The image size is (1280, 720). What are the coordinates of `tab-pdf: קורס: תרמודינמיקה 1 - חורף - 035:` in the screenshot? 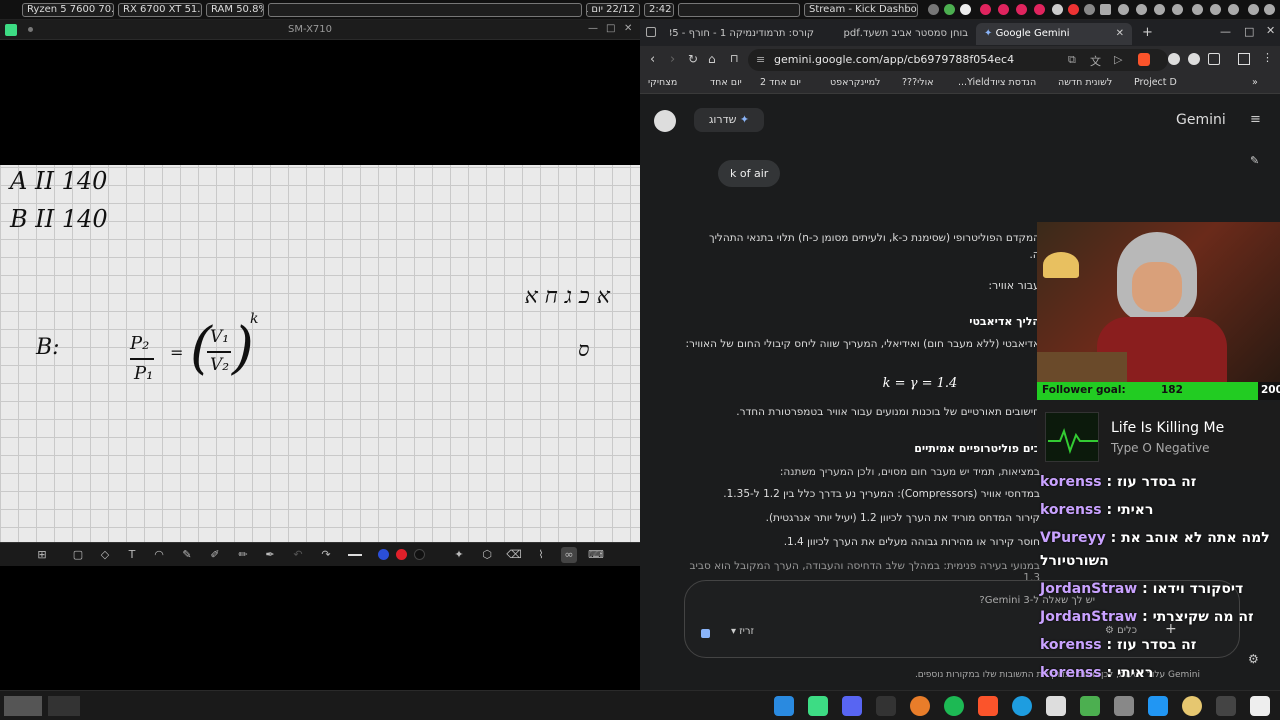 It's located at (746, 34).